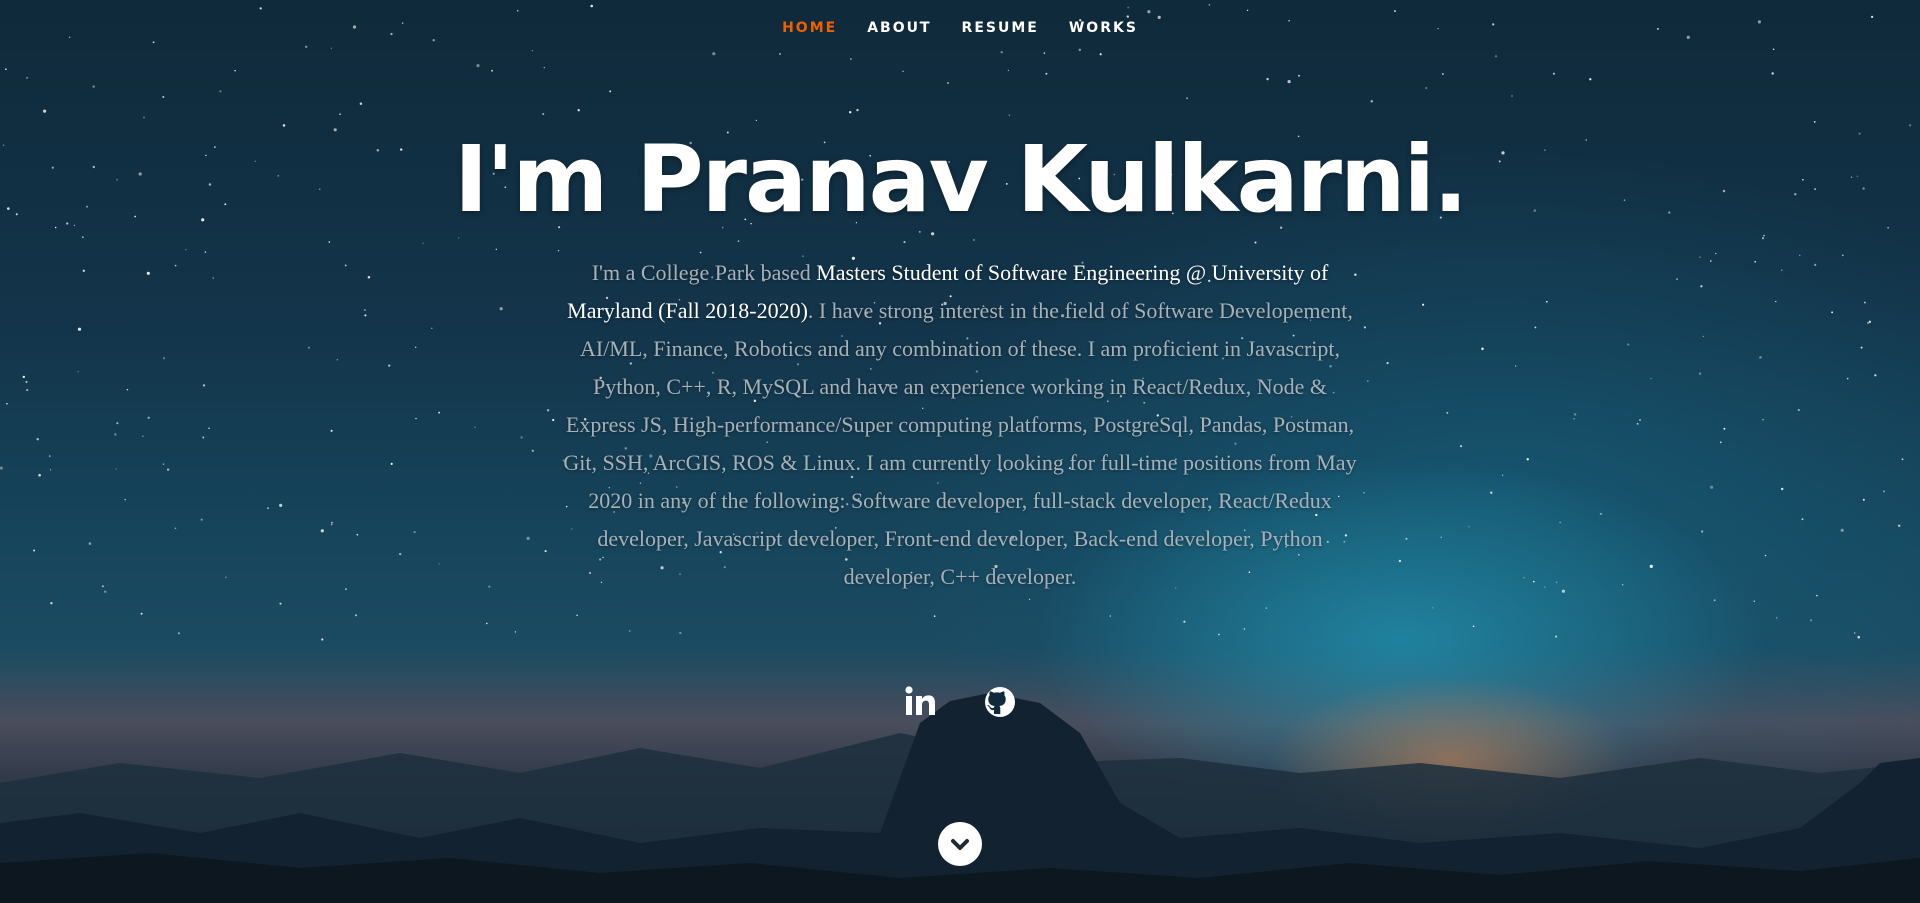  What do you see at coordinates (1103, 28) in the screenshot?
I see `nav-works: WORKS` at bounding box center [1103, 28].